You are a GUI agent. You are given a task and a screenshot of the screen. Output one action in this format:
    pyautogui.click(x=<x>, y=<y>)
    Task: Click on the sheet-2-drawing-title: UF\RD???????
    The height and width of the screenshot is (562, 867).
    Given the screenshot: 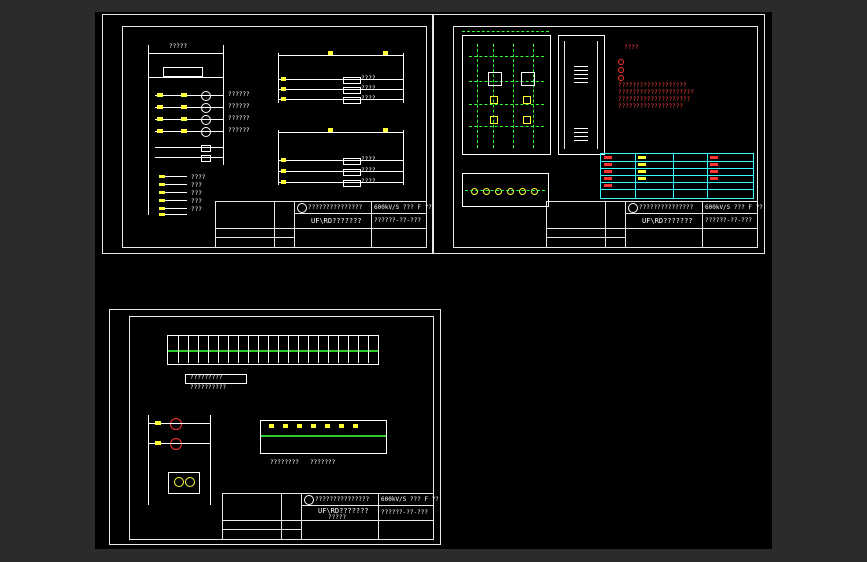 What is the action you would take?
    pyautogui.click(x=667, y=221)
    